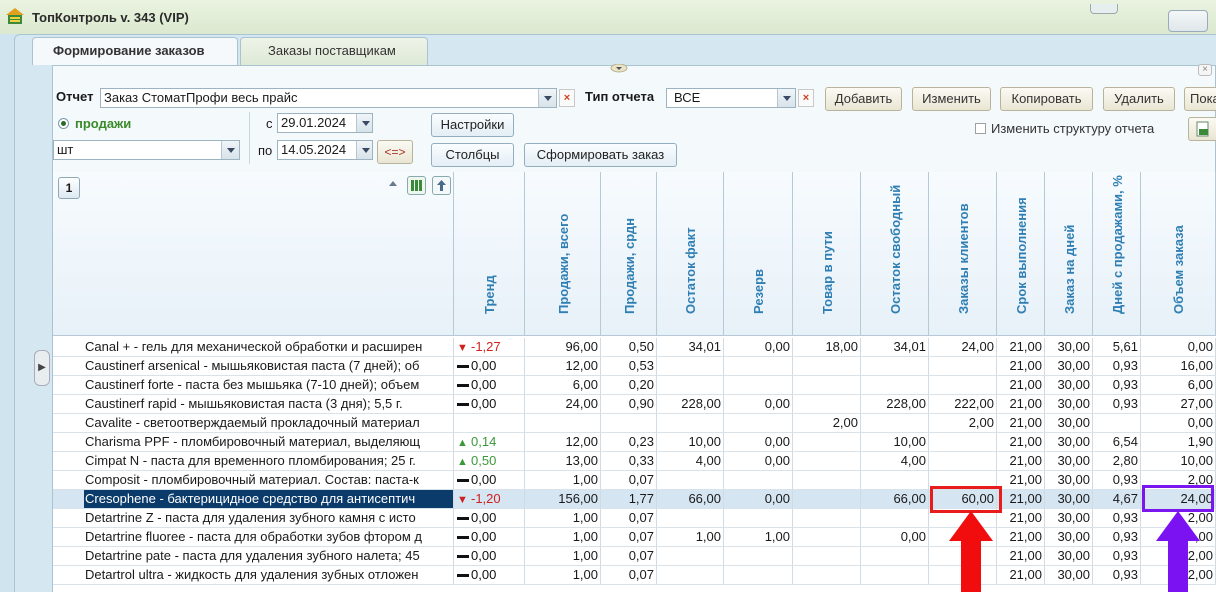  I want to click on column-header-label: Продажи, срдн, so click(629, 266).